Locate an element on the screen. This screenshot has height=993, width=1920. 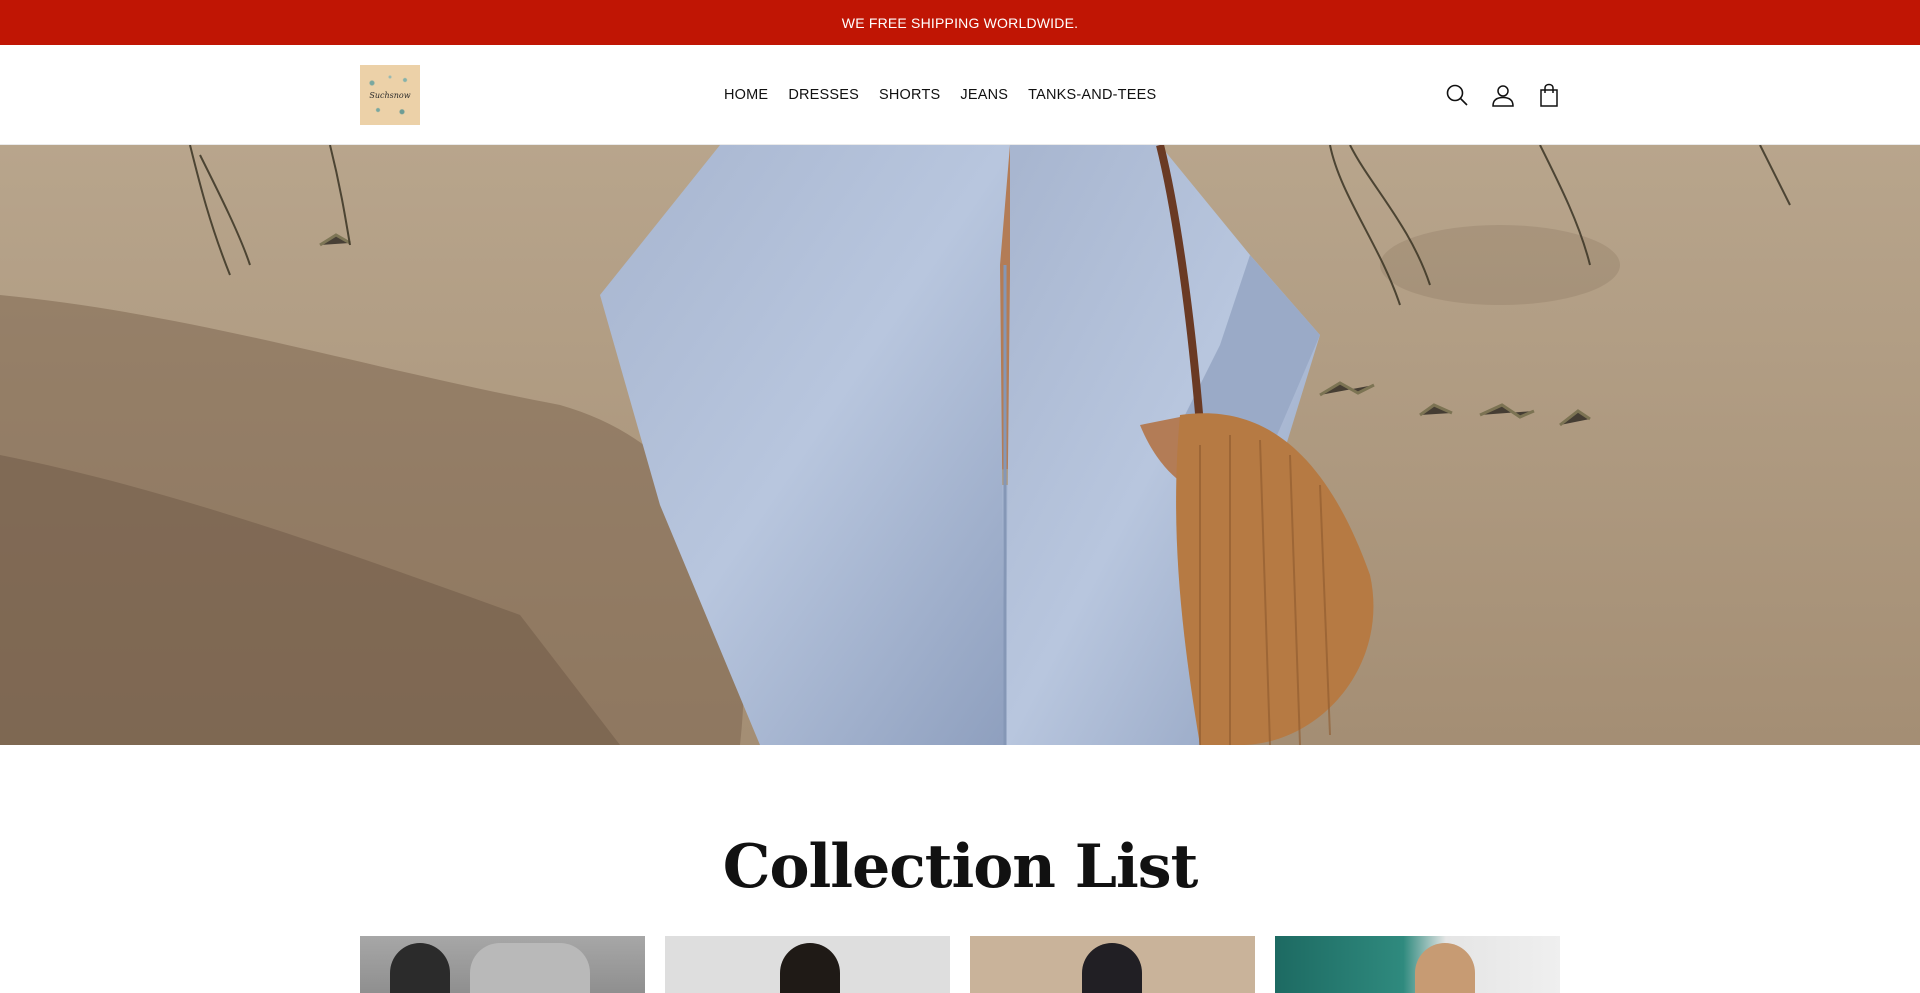
search-icon is located at coordinates (1457, 95).